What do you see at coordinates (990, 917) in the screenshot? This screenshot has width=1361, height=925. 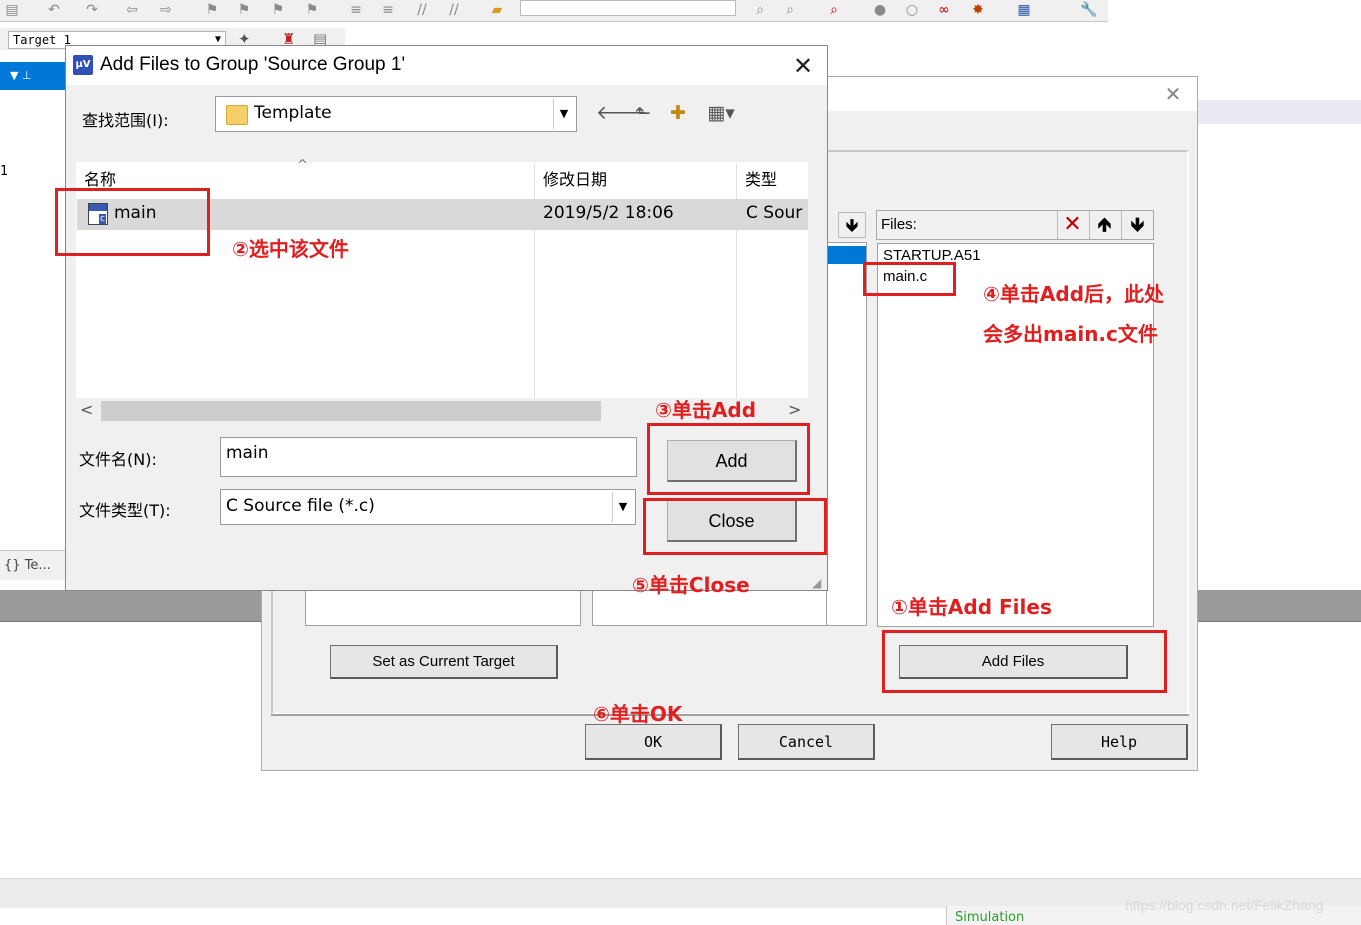 I see `status-simulation: Simulation` at bounding box center [990, 917].